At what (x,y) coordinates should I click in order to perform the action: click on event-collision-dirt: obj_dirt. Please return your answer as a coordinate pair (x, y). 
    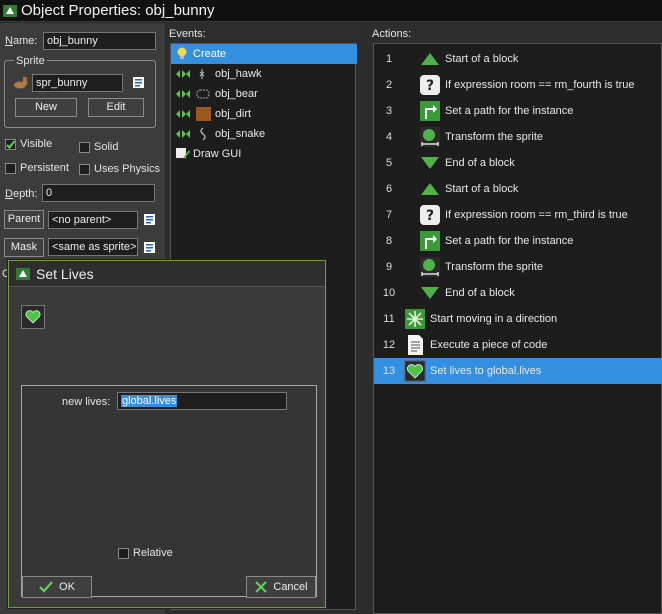
    Looking at the image, I should click on (264, 114).